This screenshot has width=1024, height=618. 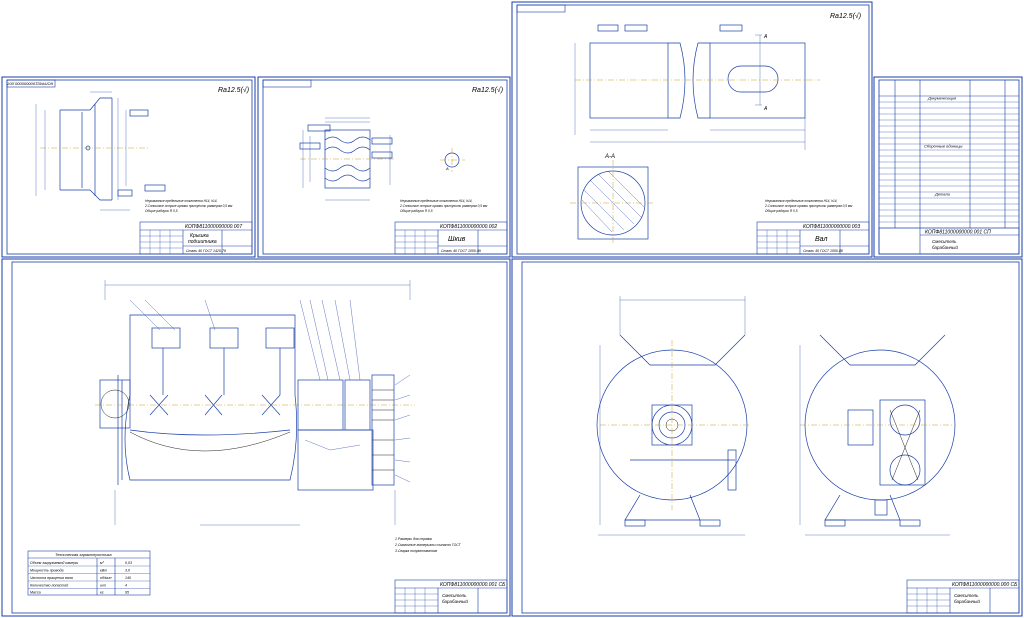 I want to click on general-title-1: Смеситель, so click(x=966, y=595).